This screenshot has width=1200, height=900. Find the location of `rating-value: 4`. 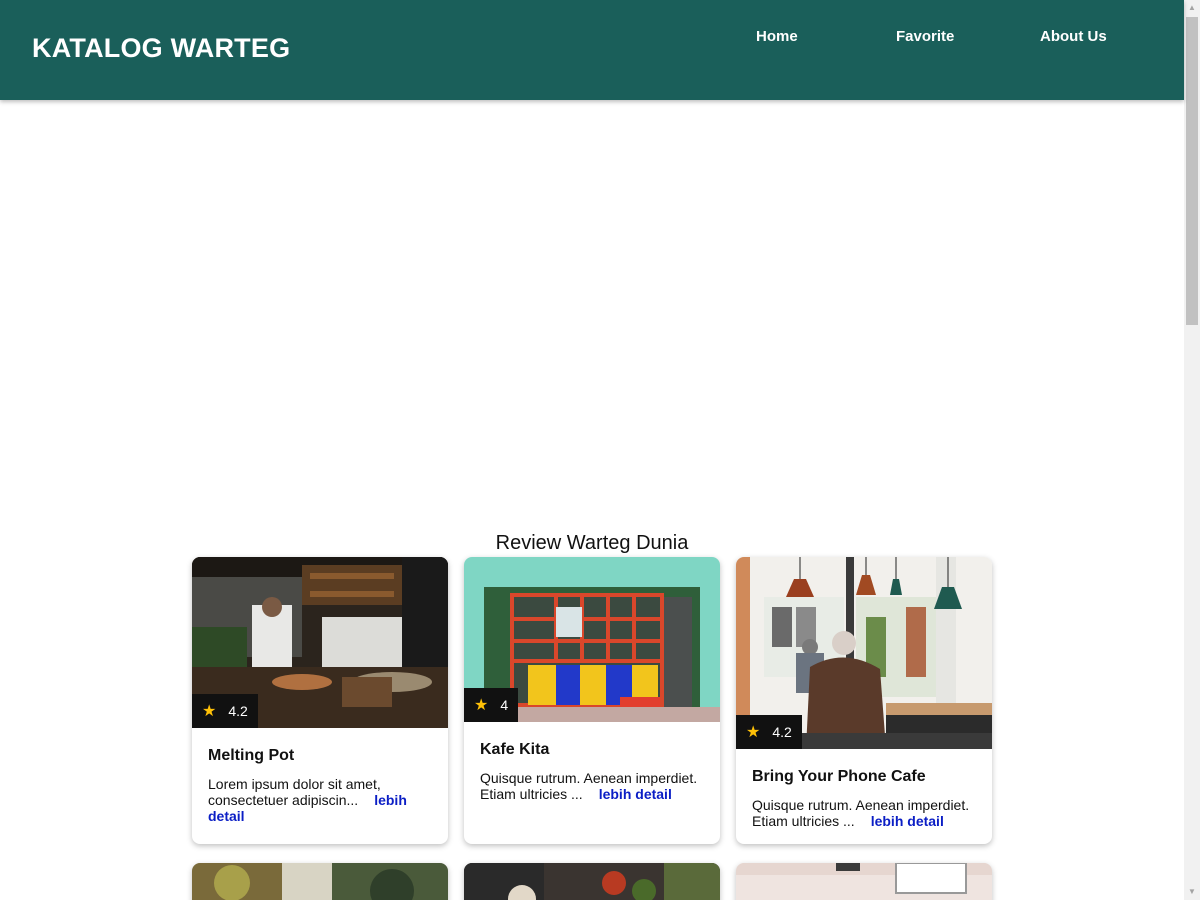

rating-value: 4 is located at coordinates (504, 705).